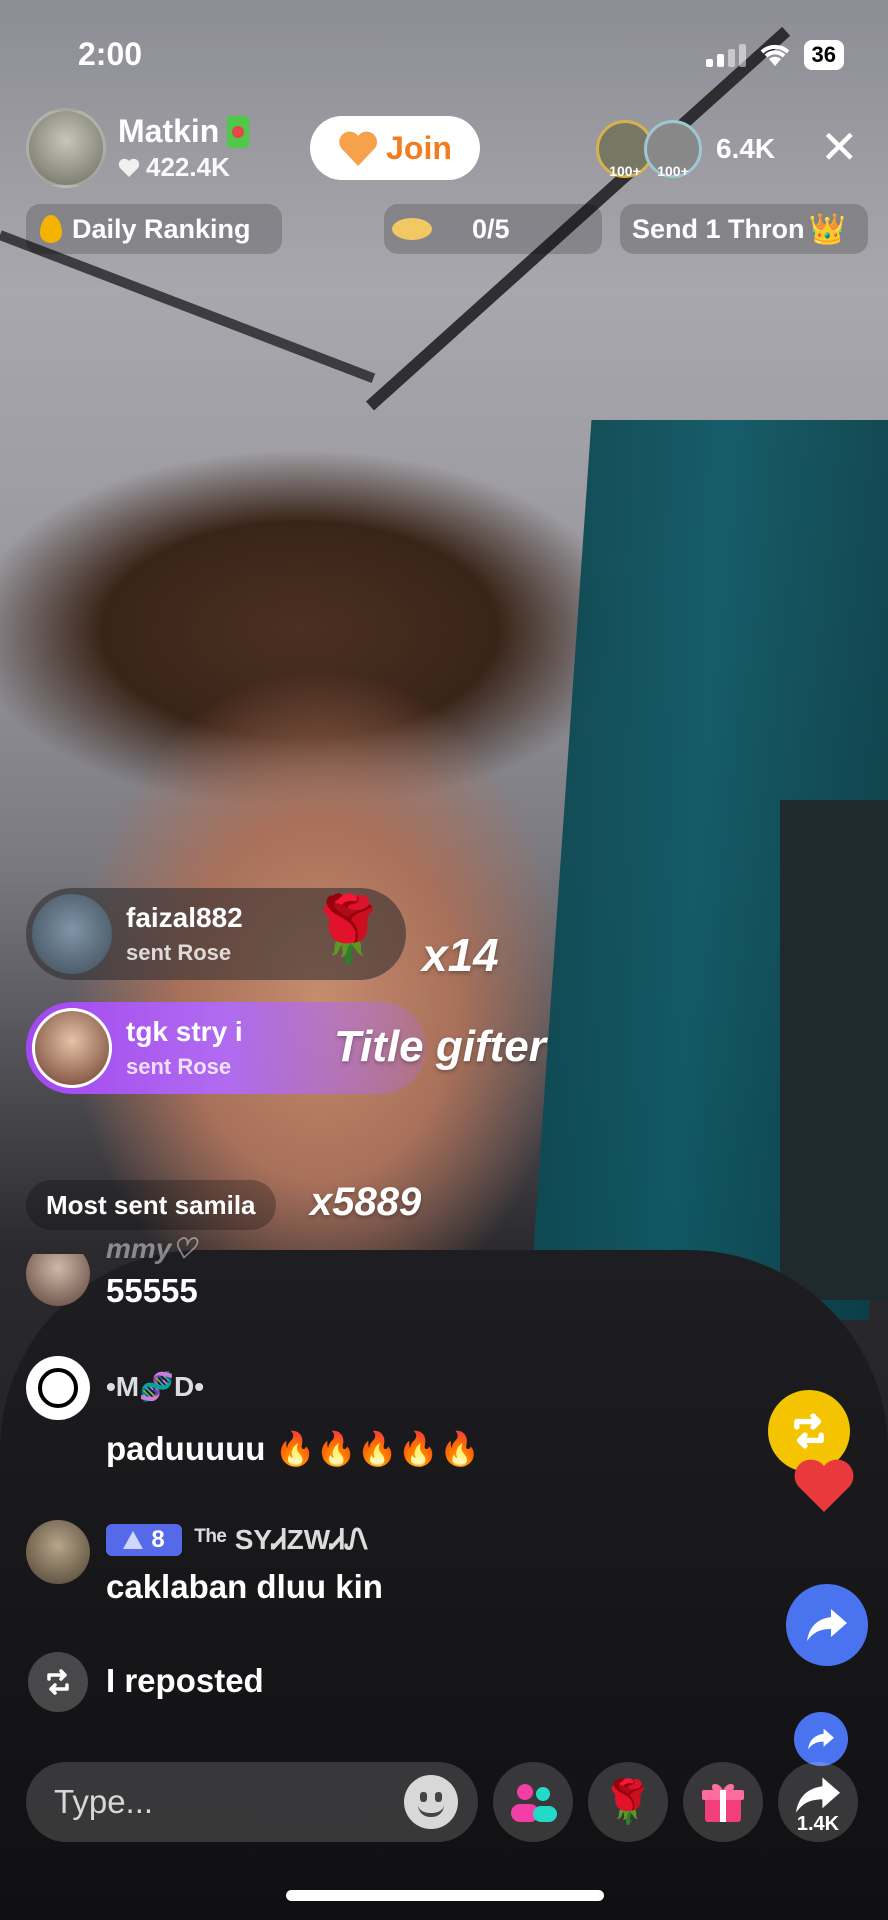  Describe the element at coordinates (51, 229) in the screenshot. I see `flame-icon` at that location.